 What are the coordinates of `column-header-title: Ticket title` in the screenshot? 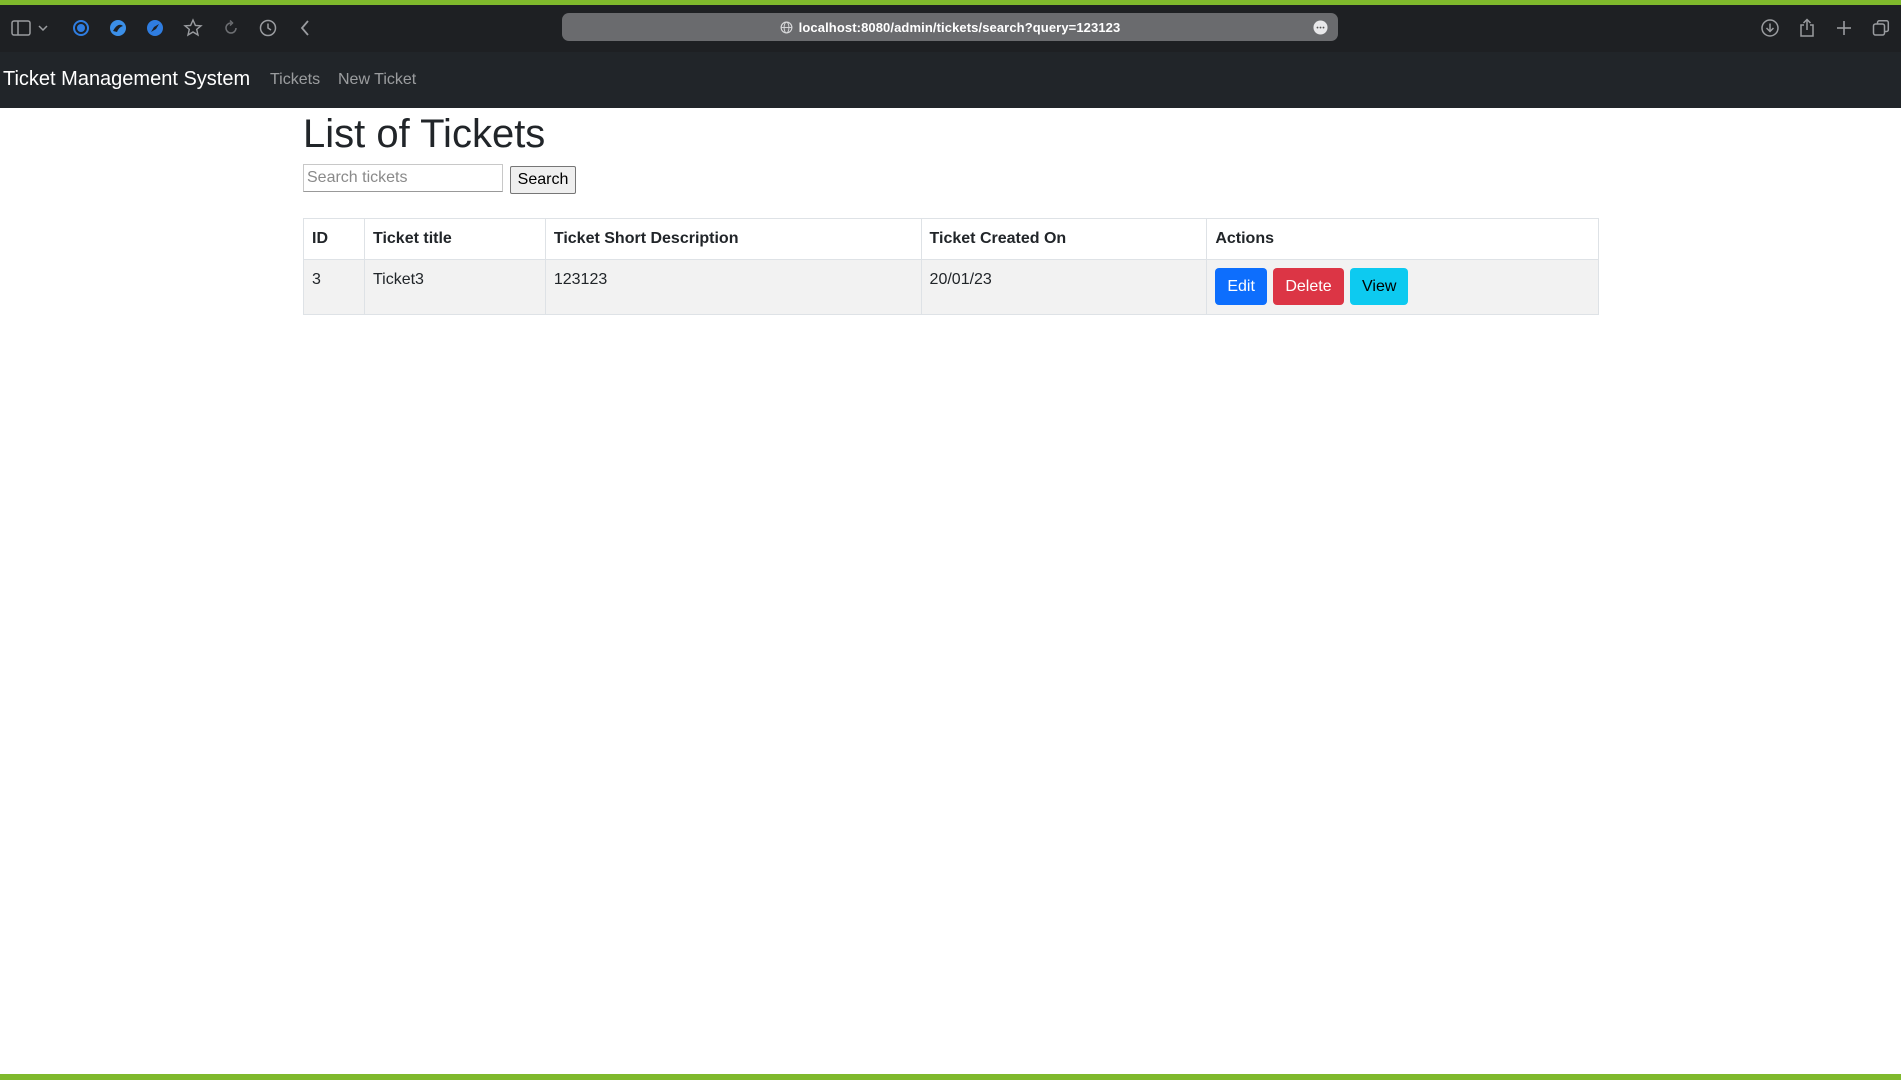 It's located at (454, 239).